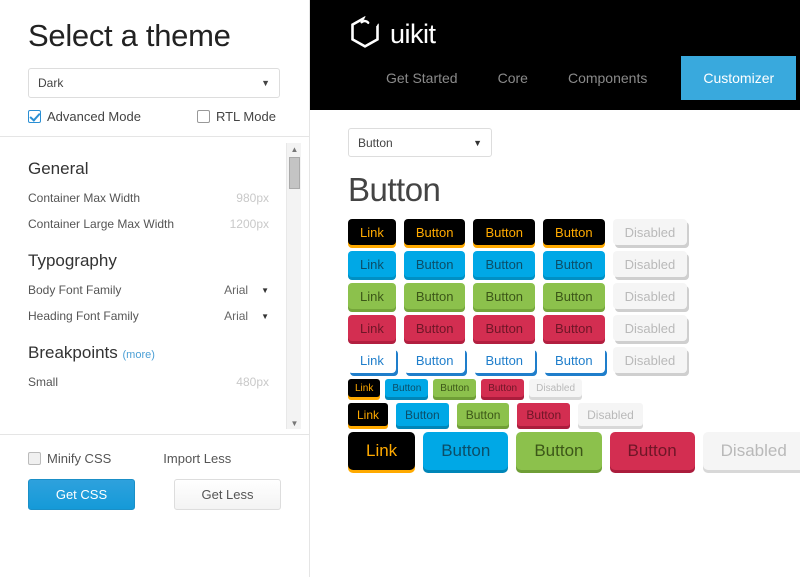 Image resolution: width=800 pixels, height=577 pixels. Describe the element at coordinates (365, 34) in the screenshot. I see `uikit-hexagon-logo-icon` at that location.